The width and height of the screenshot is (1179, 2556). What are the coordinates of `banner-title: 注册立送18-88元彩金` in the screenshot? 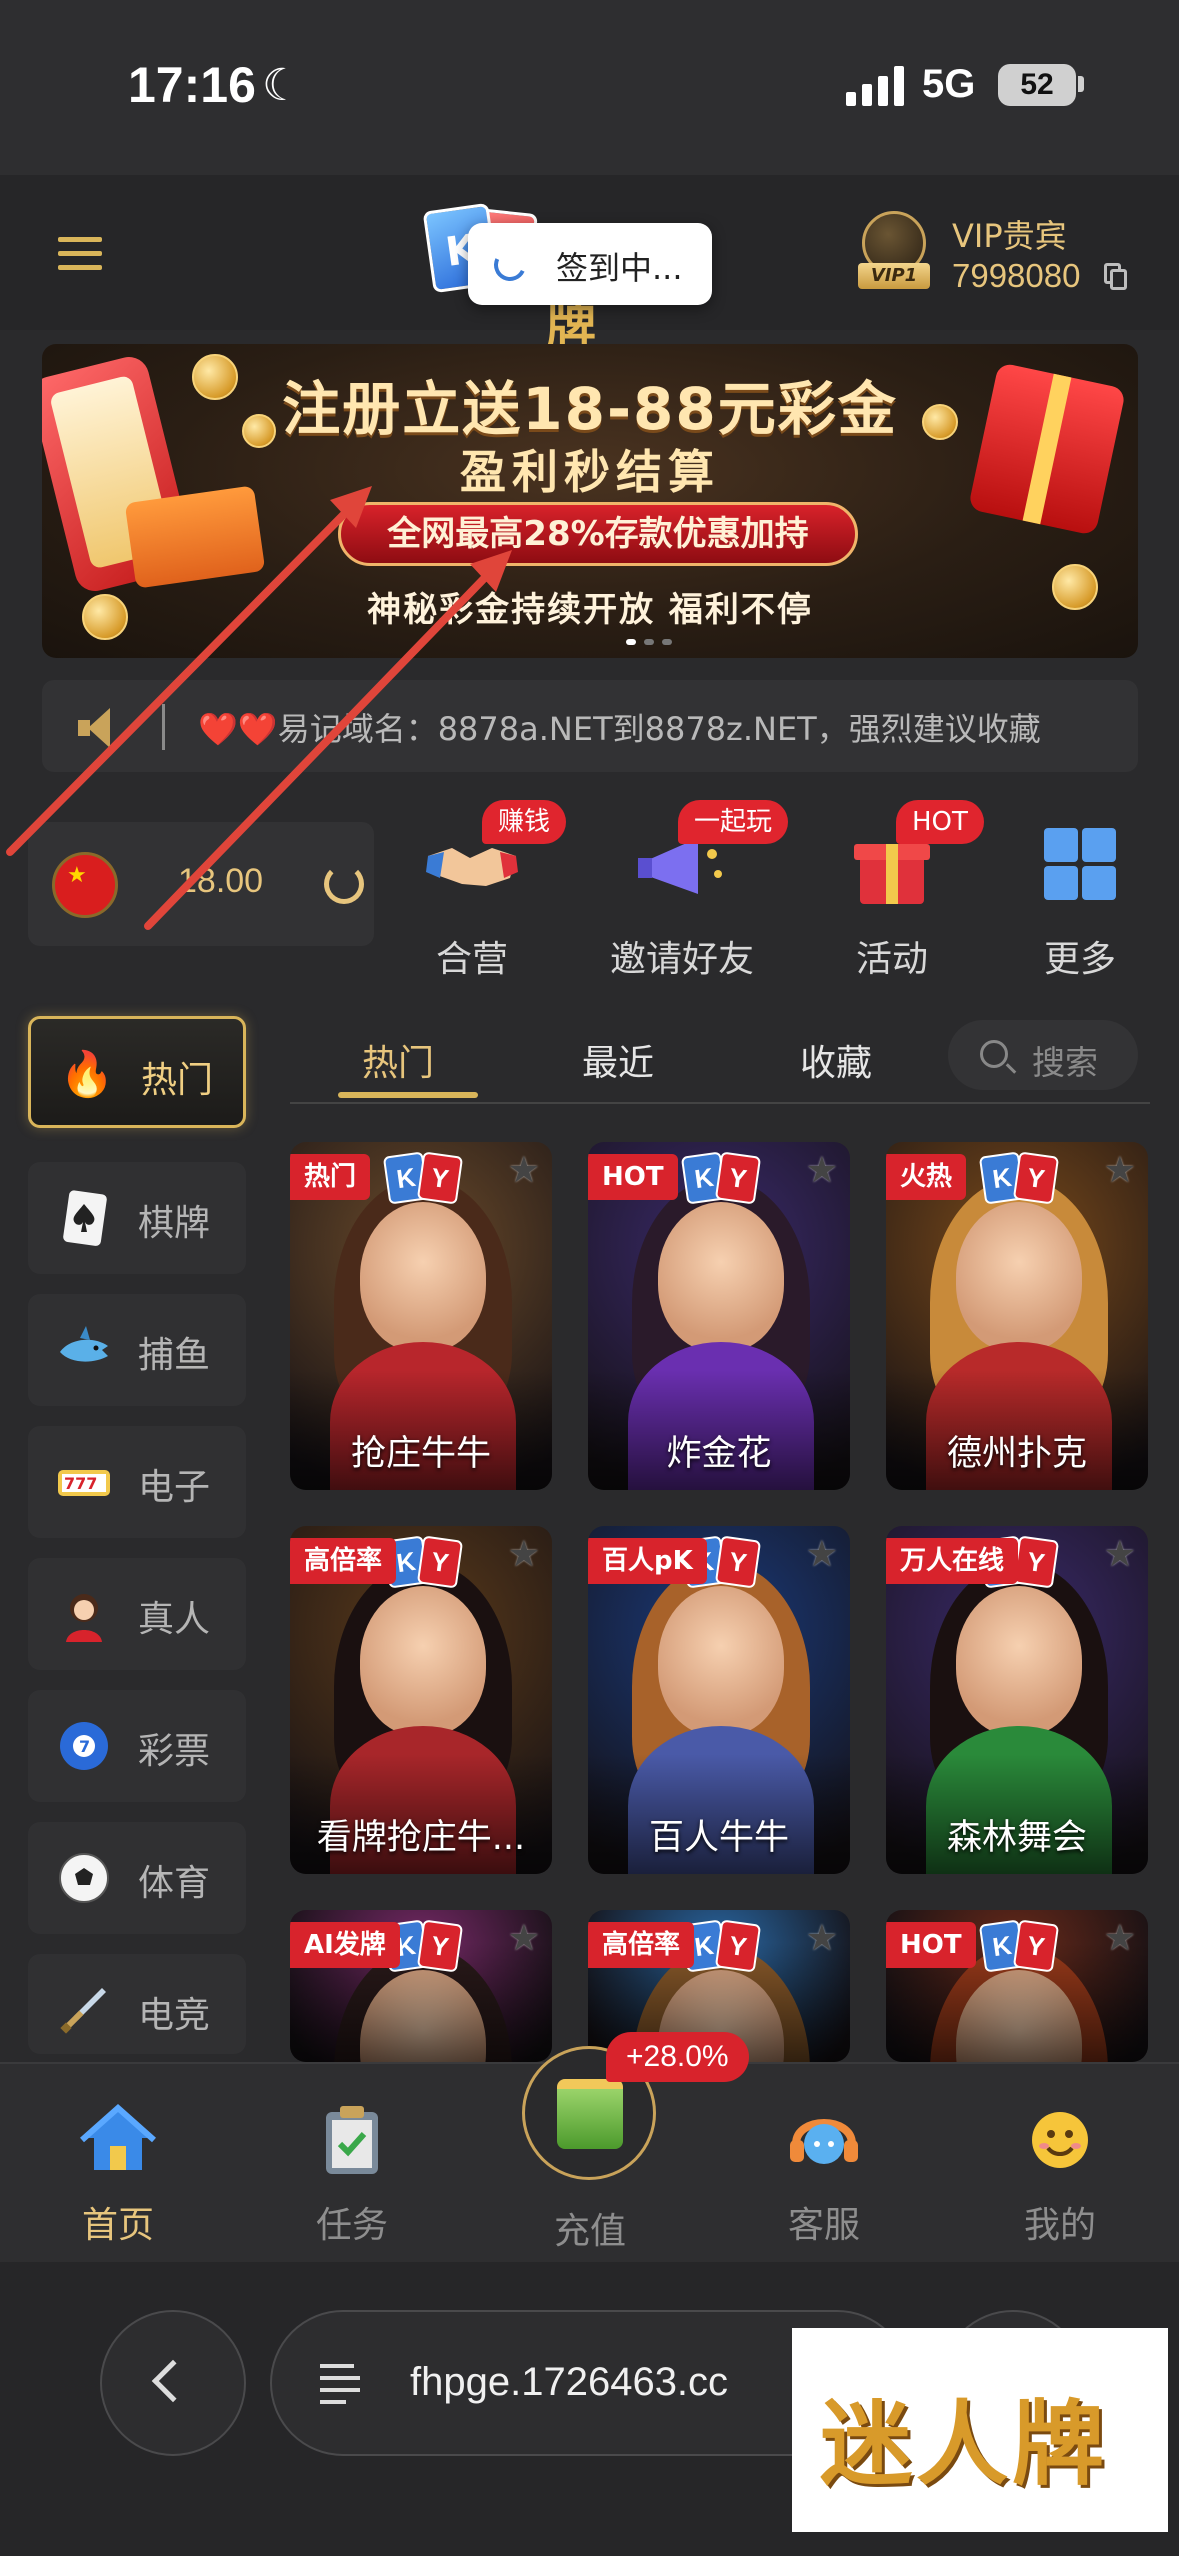 It's located at (590, 409).